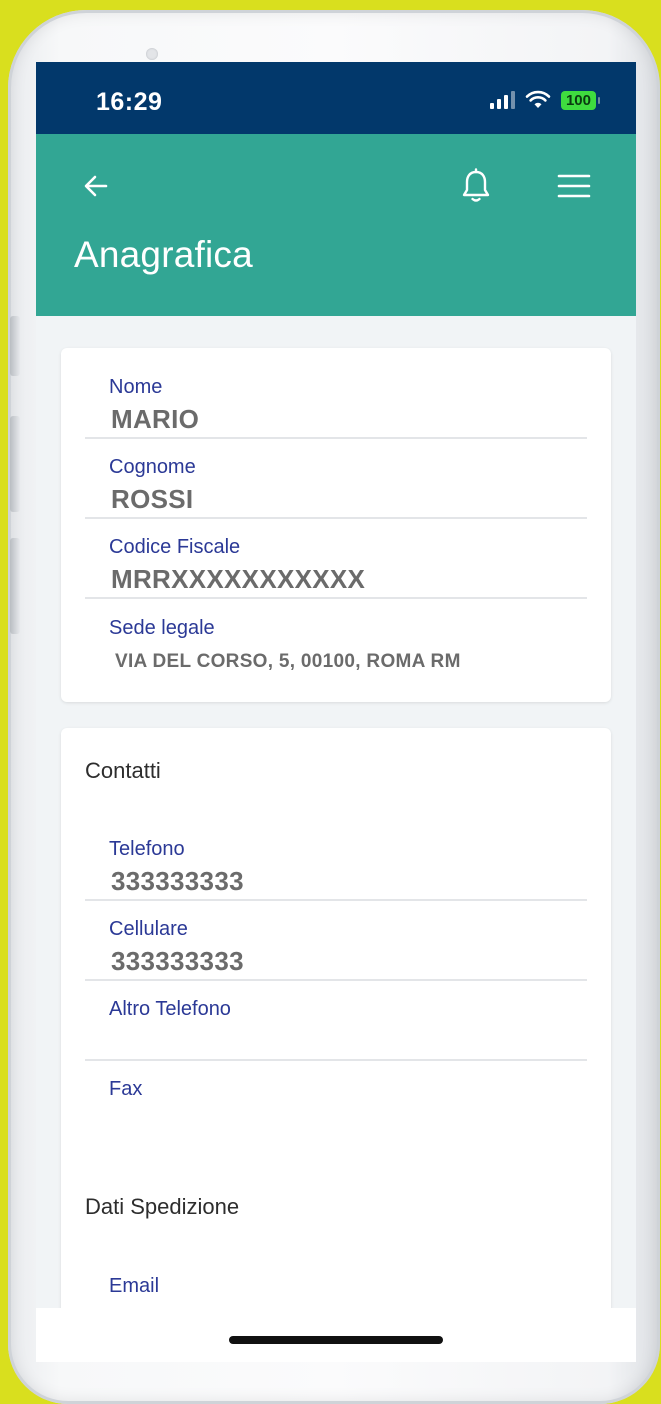  What do you see at coordinates (152, 499) in the screenshot?
I see `field-value: ROSSI` at bounding box center [152, 499].